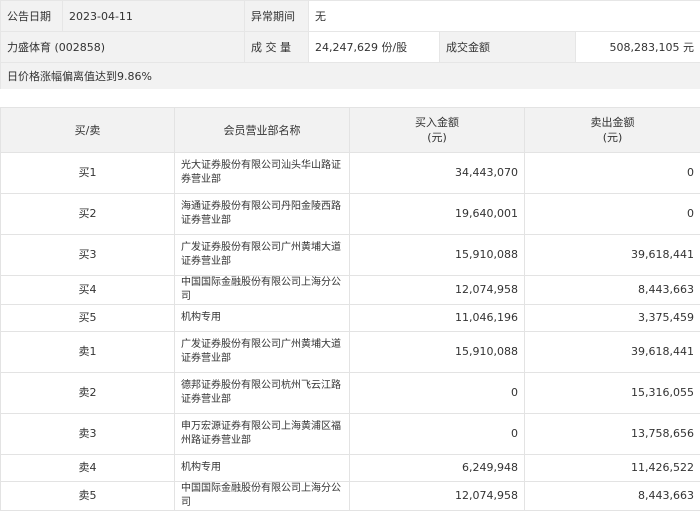 The image size is (700, 513). I want to click on row-side: 买5, so click(87, 318).